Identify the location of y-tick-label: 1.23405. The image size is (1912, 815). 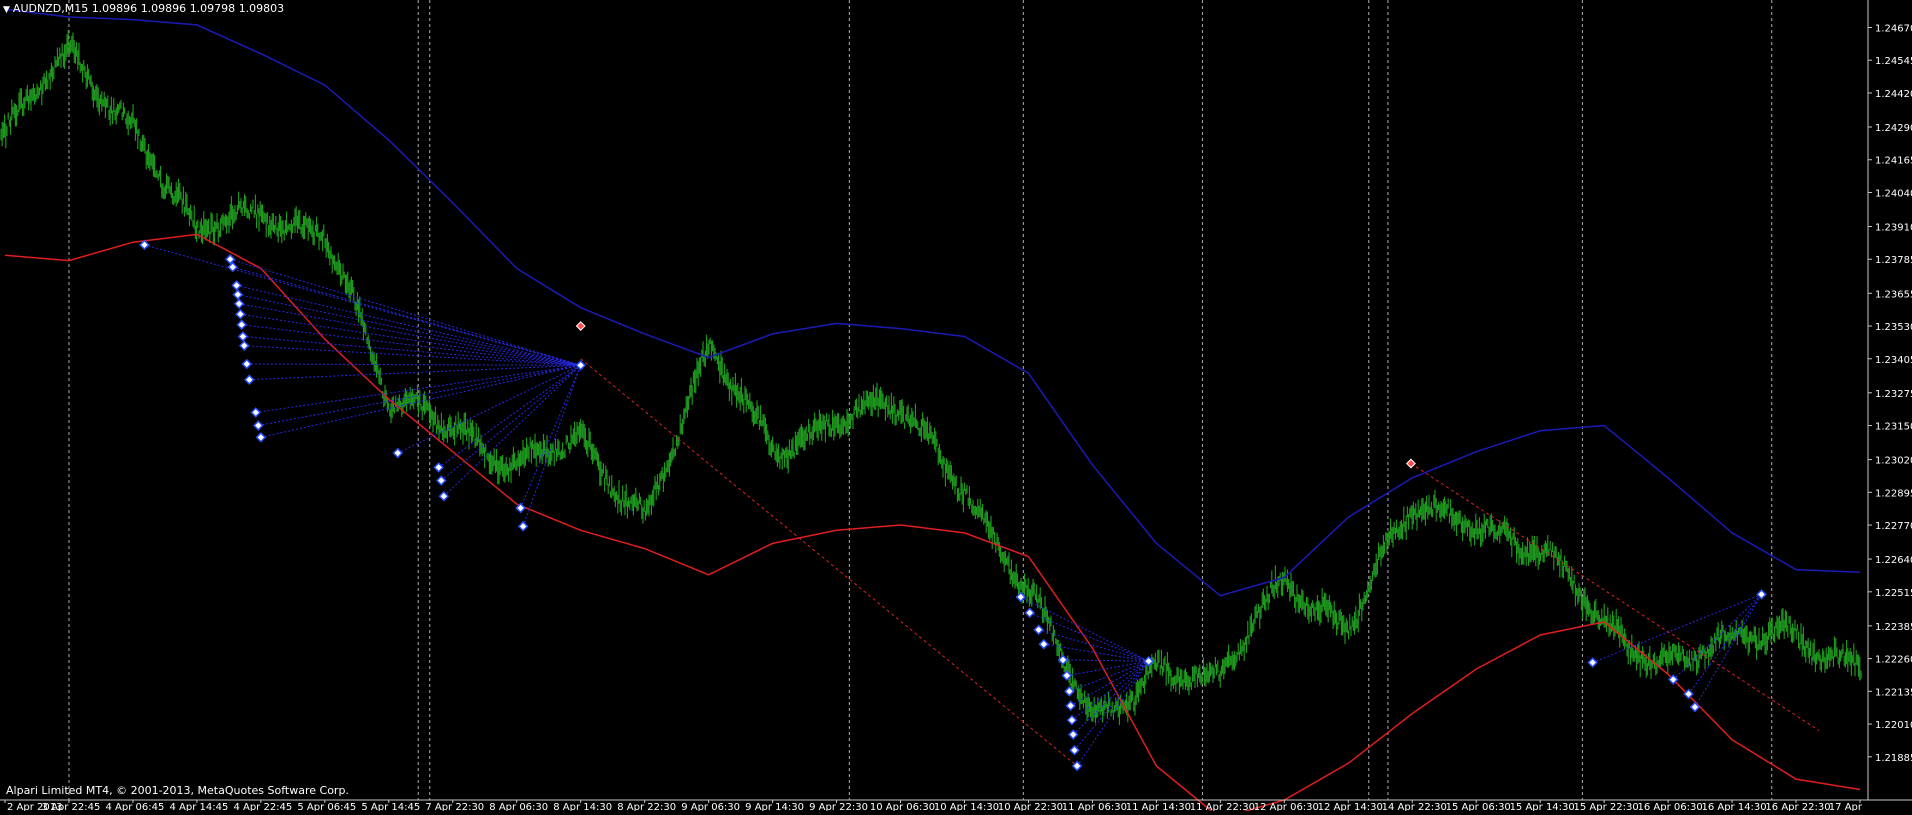
(1893, 360).